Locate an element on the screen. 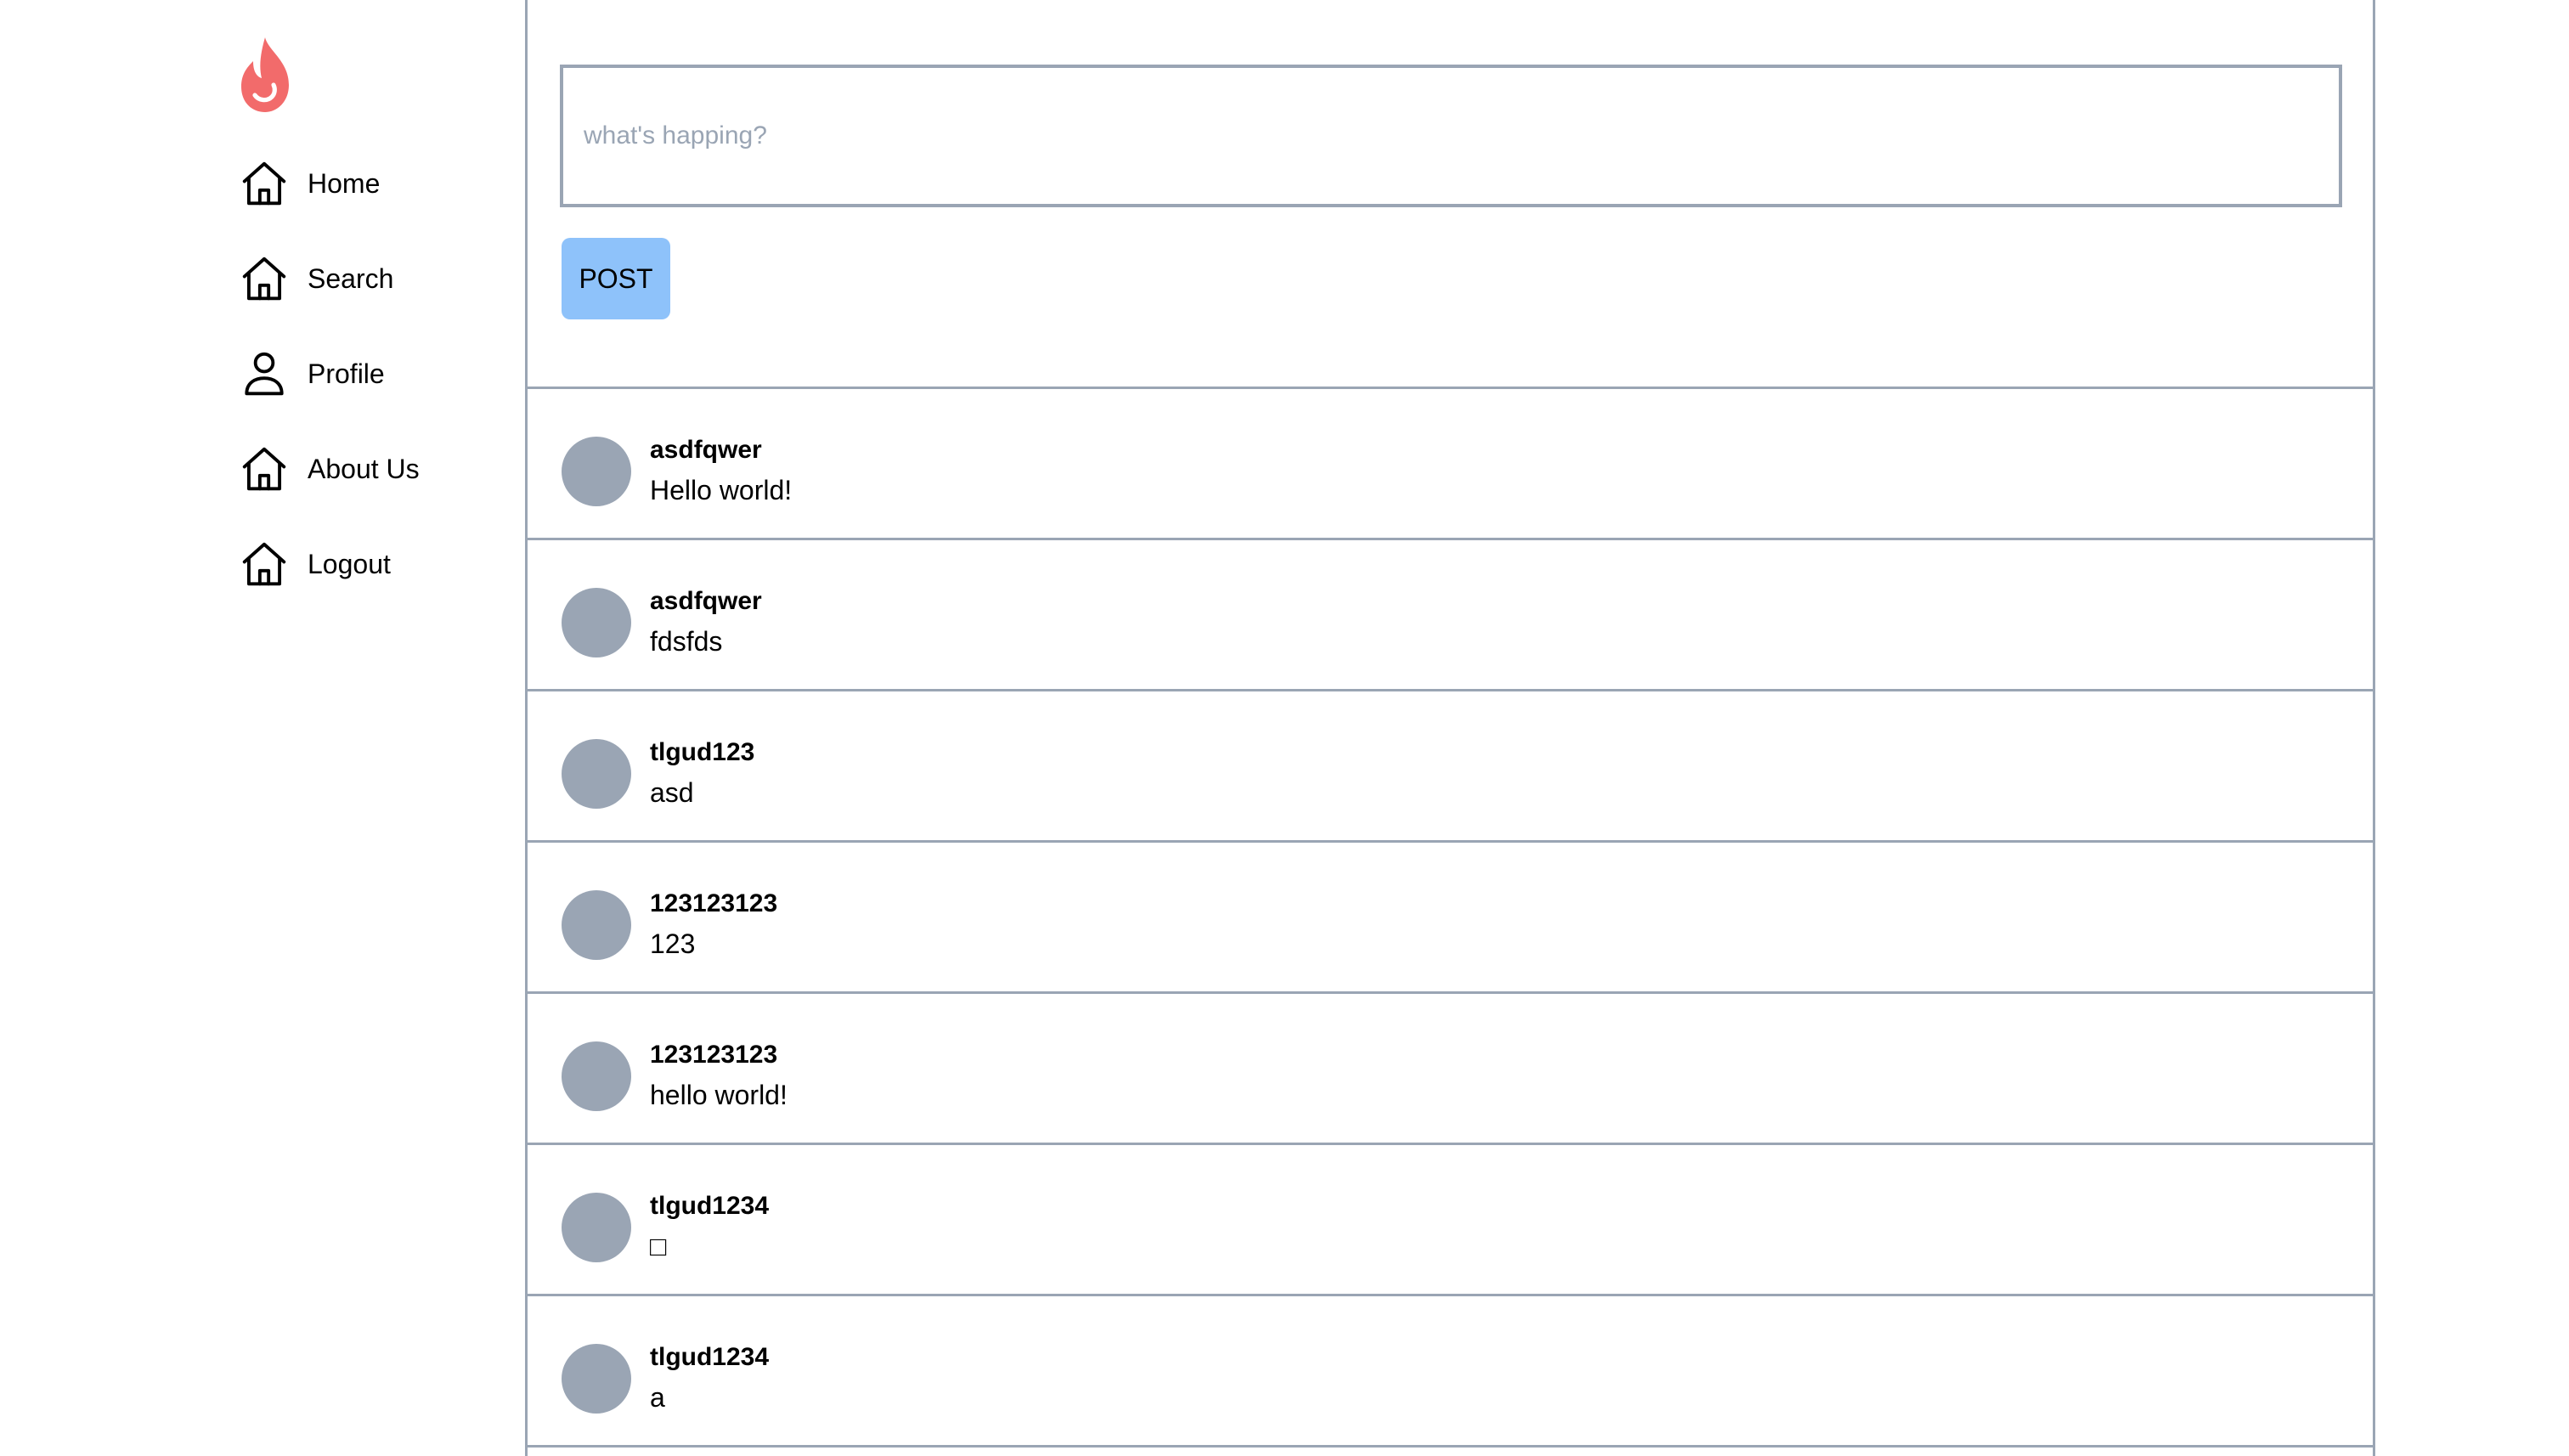 Image resolution: width=2569 pixels, height=1456 pixels. flame-icon is located at coordinates (265, 75).